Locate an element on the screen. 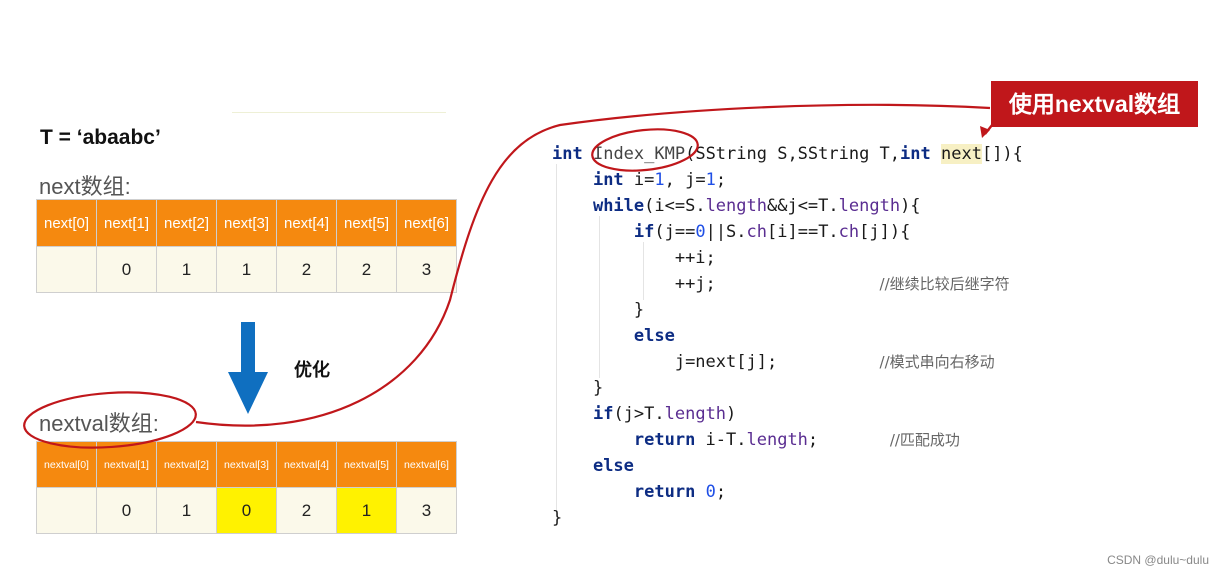 The image size is (1223, 575). nextval-label-circle is located at coordinates (110, 420).